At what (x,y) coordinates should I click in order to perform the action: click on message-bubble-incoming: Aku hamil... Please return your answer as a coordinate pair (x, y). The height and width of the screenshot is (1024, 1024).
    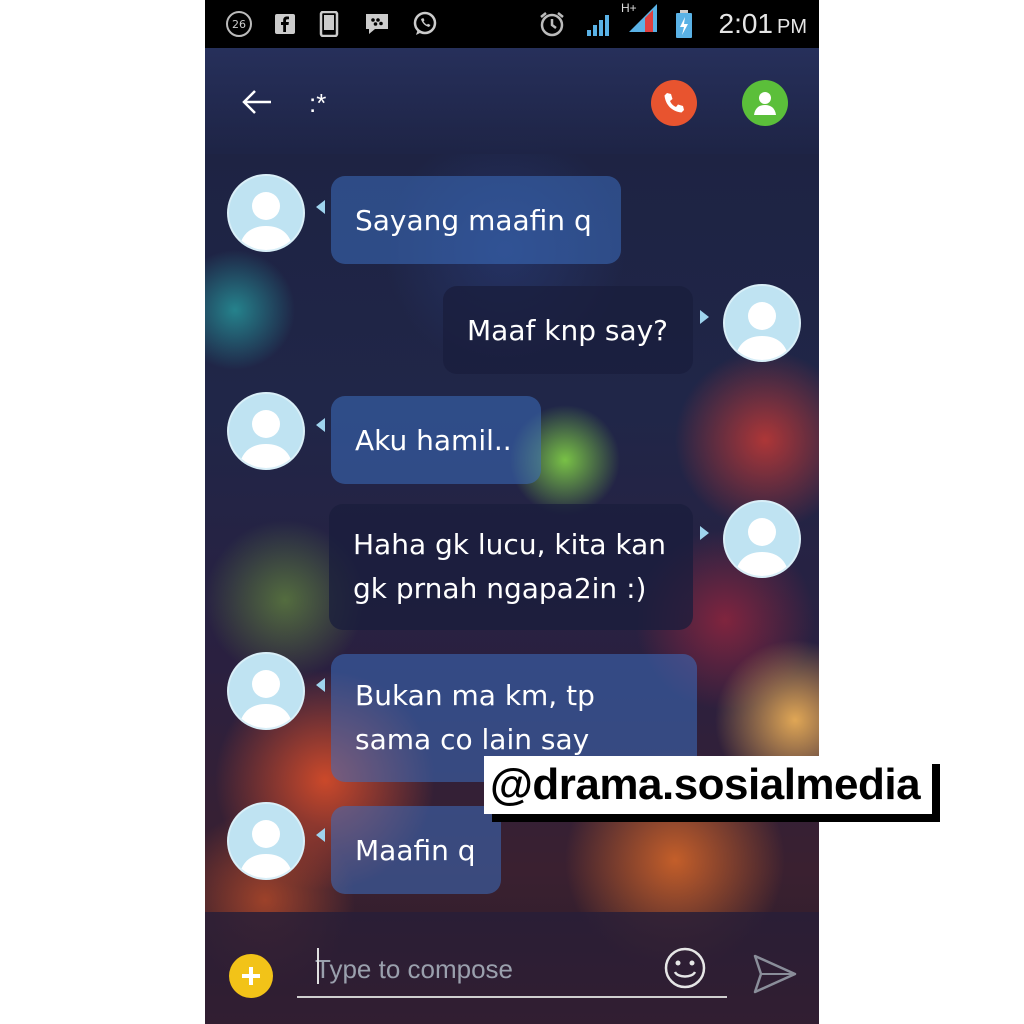
    Looking at the image, I should click on (436, 440).